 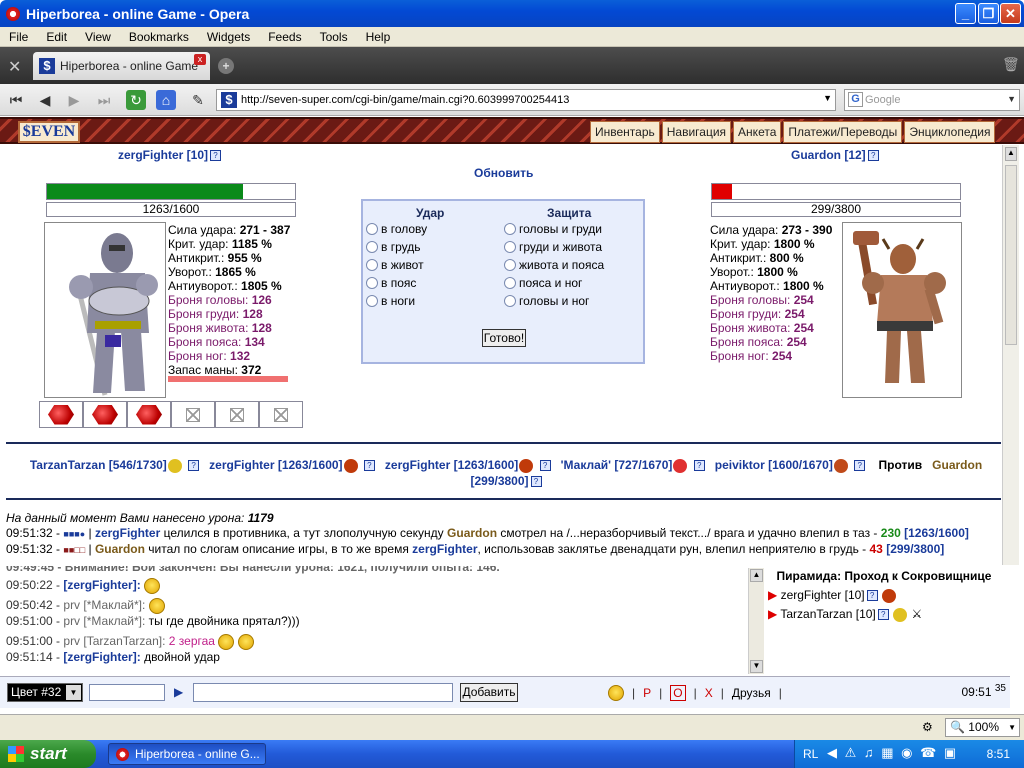 I want to click on log-target: Guardon, so click(x=472, y=533).